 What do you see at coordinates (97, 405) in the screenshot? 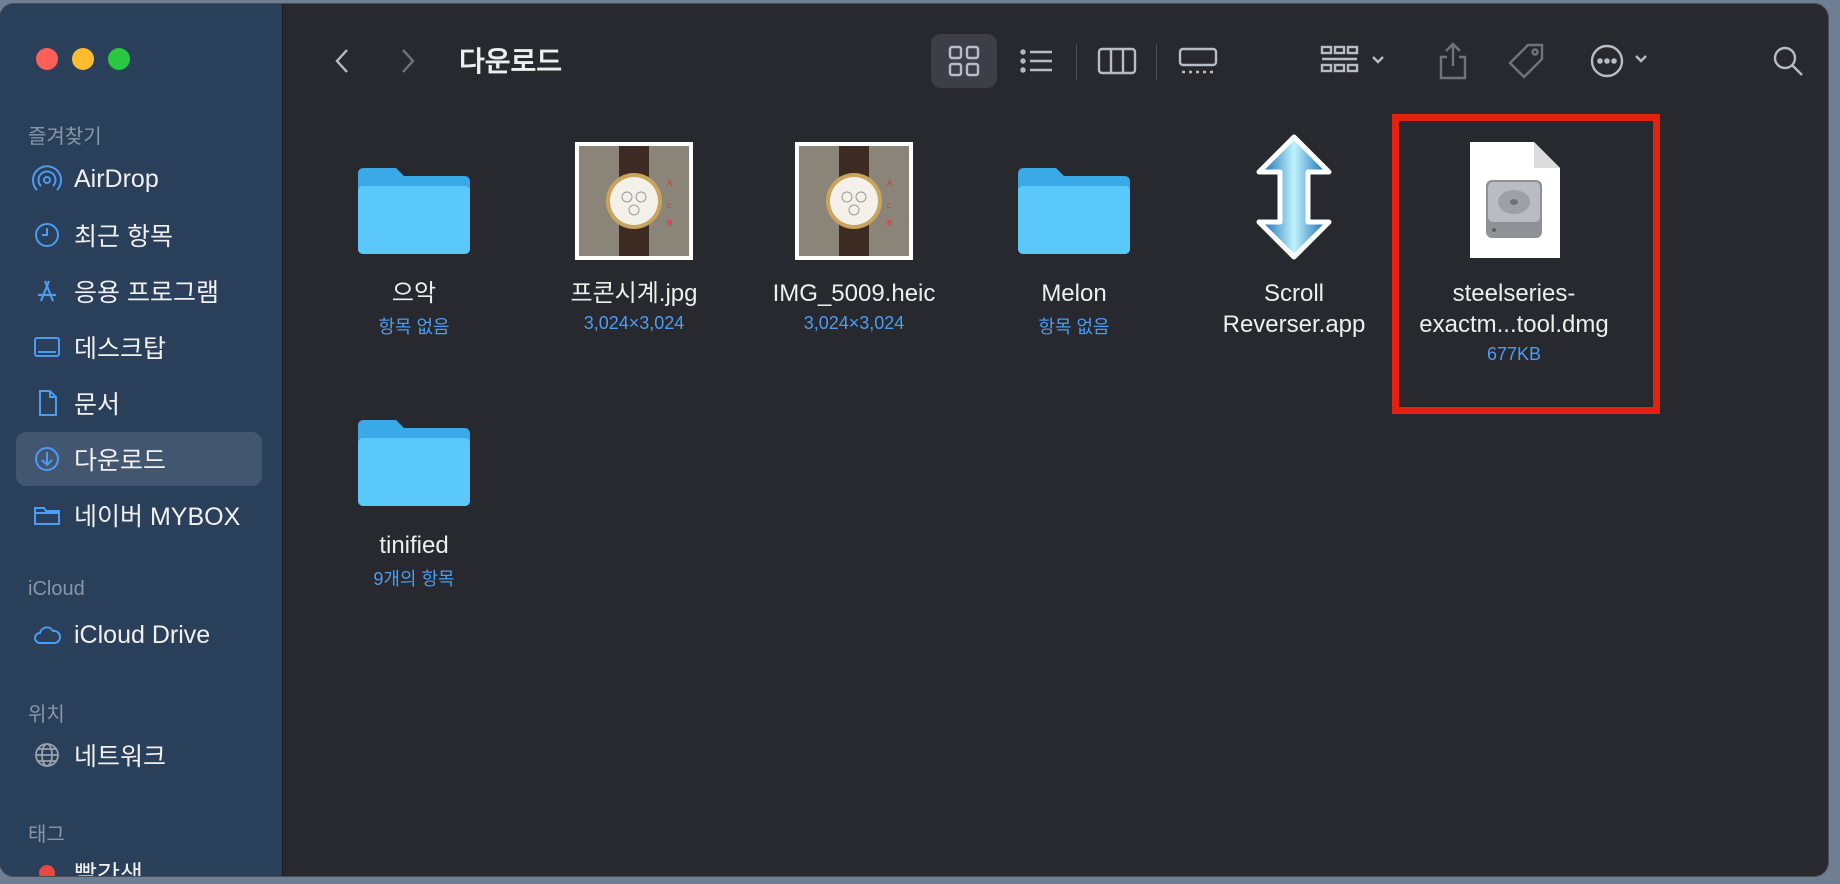
I see `sidebar-item-label: 문서` at bounding box center [97, 405].